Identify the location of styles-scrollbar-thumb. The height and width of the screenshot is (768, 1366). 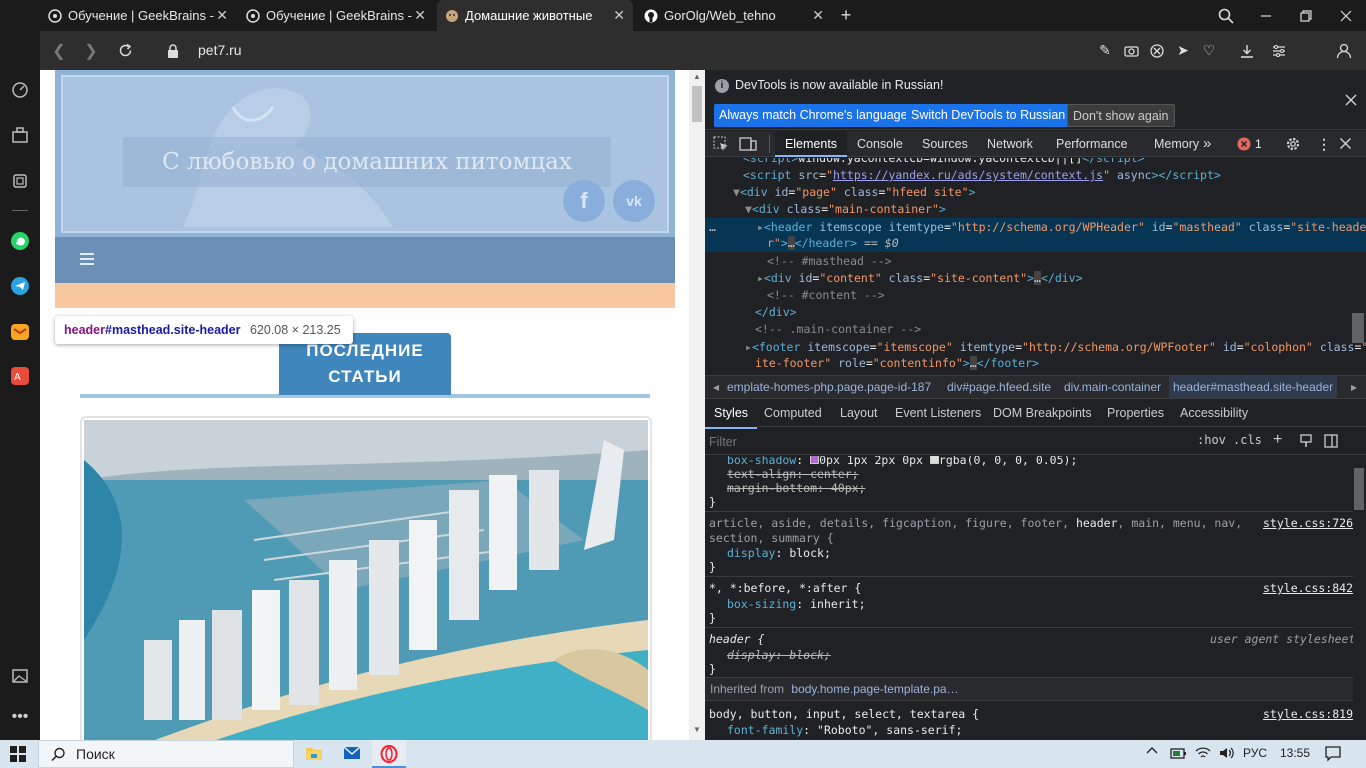
(1359, 489).